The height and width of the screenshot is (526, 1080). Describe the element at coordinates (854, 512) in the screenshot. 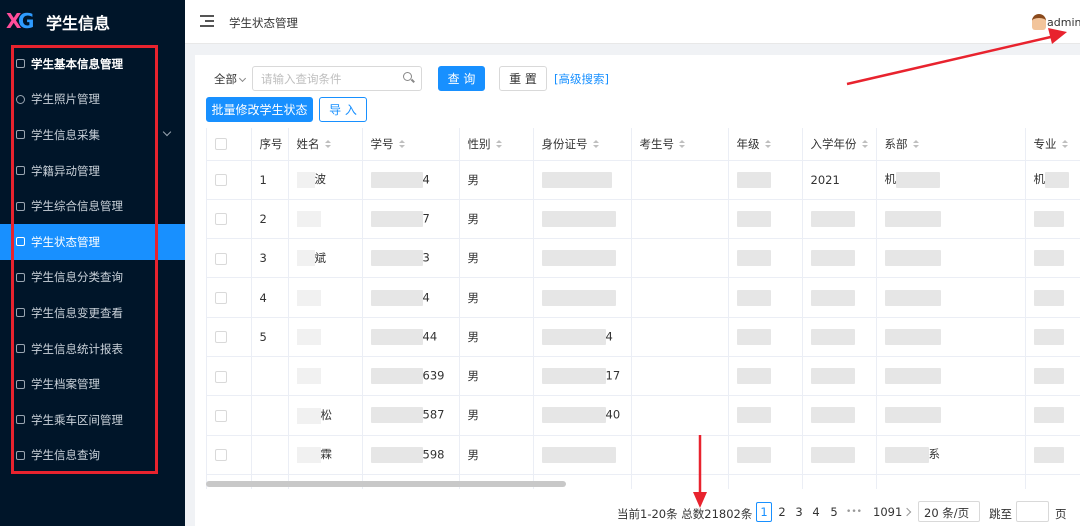

I see `page-ellipsis: •••` at that location.